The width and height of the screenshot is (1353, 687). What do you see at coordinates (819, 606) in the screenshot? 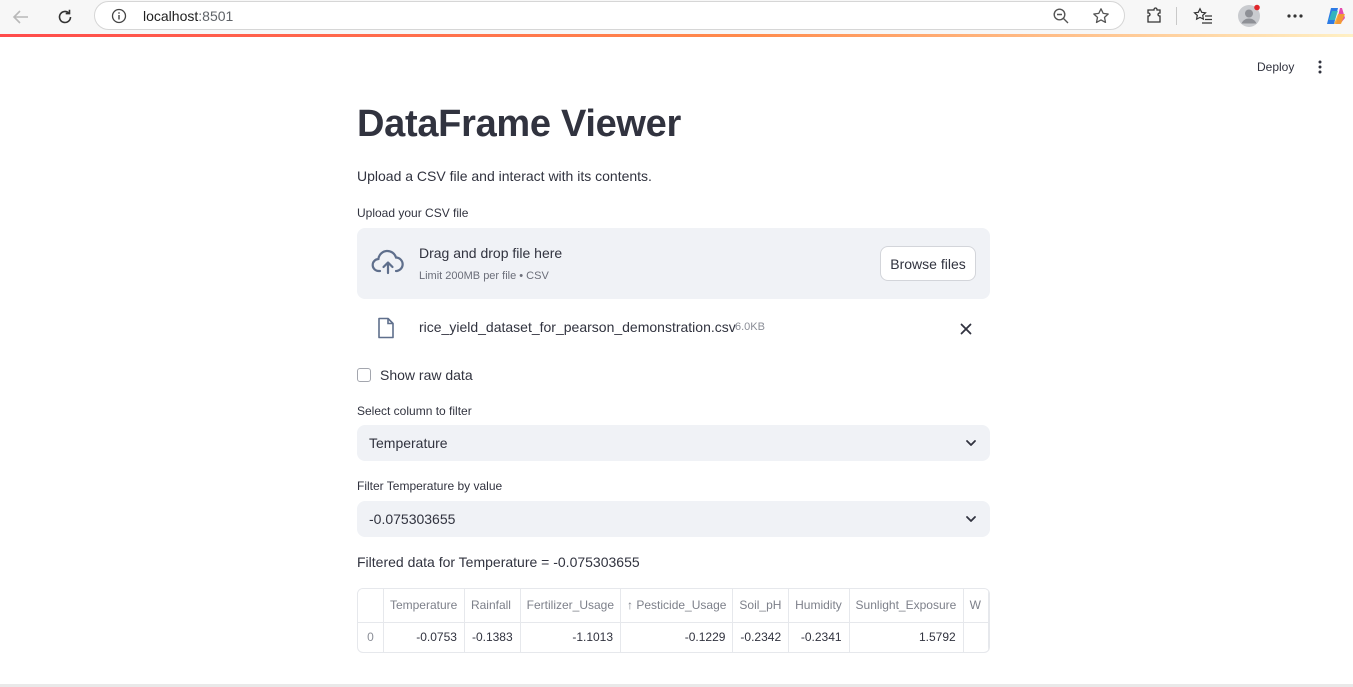
I see `column-header: Humidity` at bounding box center [819, 606].